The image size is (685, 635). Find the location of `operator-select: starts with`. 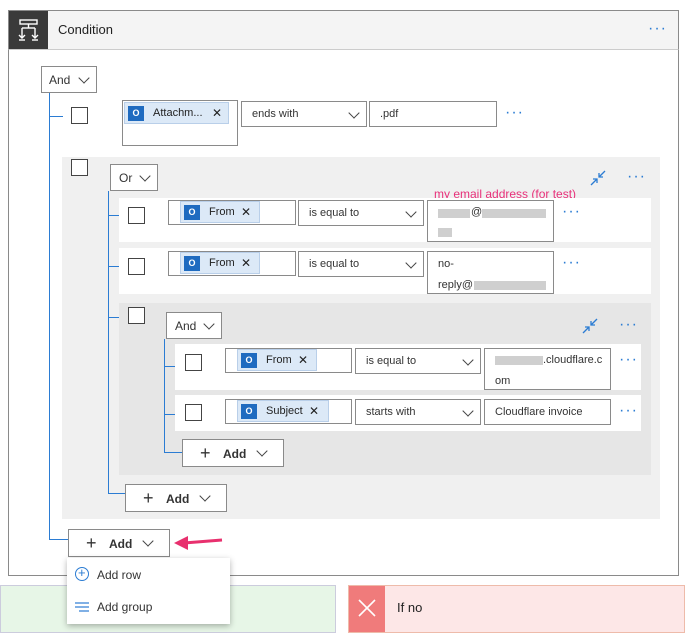

operator-select: starts with is located at coordinates (418, 412).